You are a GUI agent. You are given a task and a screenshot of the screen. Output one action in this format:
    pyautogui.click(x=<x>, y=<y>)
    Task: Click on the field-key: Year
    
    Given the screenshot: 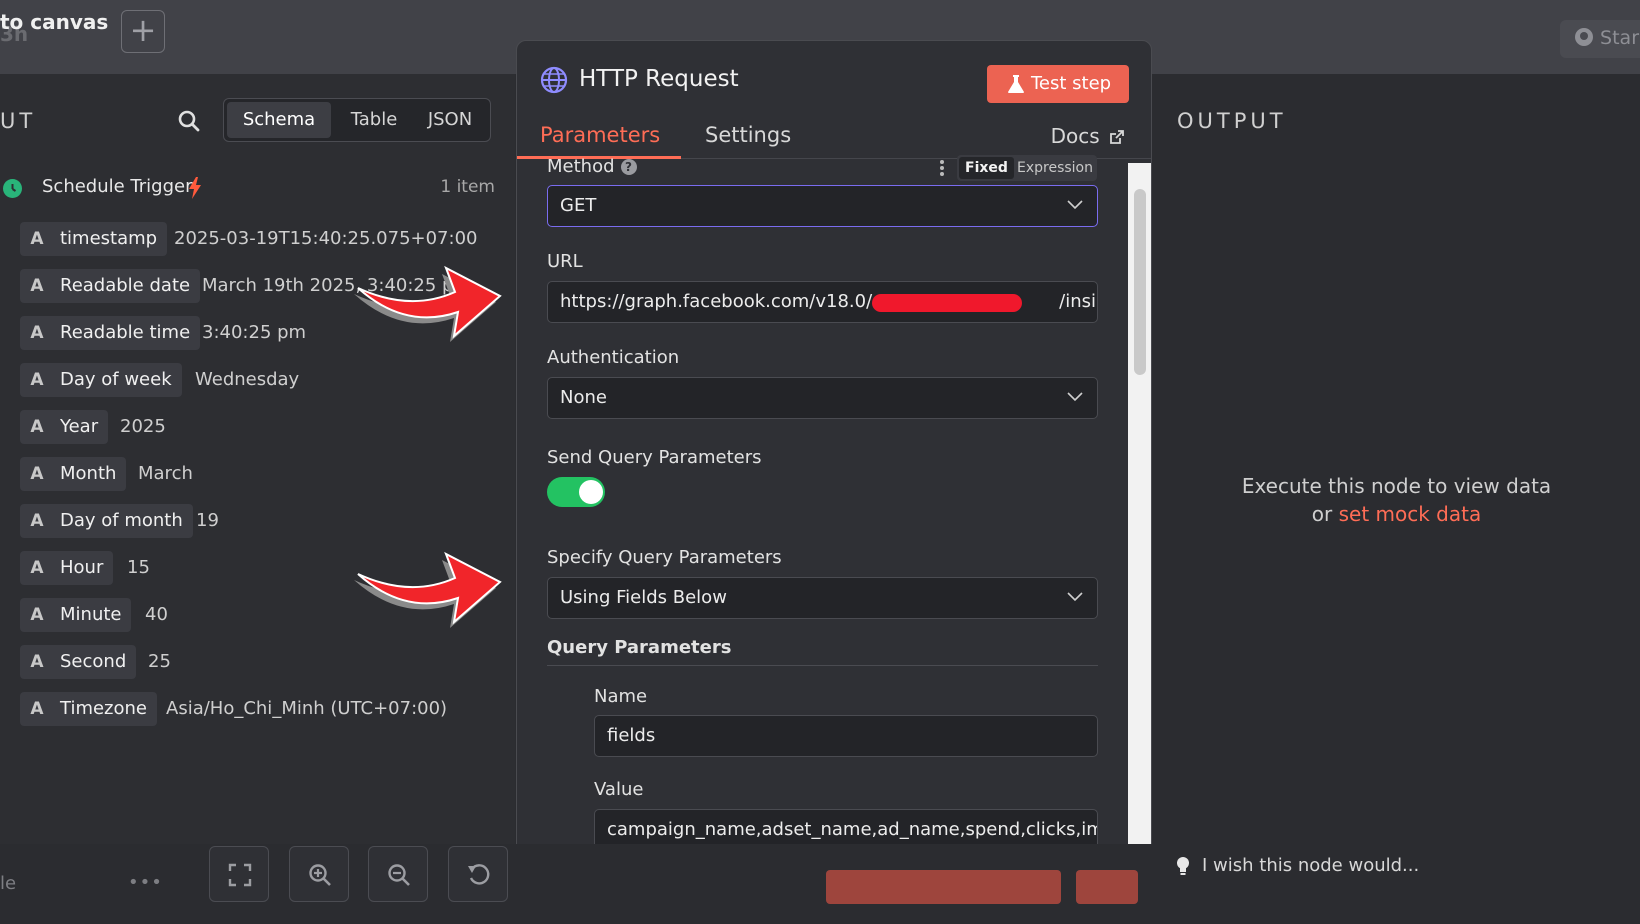 What is the action you would take?
    pyautogui.click(x=79, y=426)
    